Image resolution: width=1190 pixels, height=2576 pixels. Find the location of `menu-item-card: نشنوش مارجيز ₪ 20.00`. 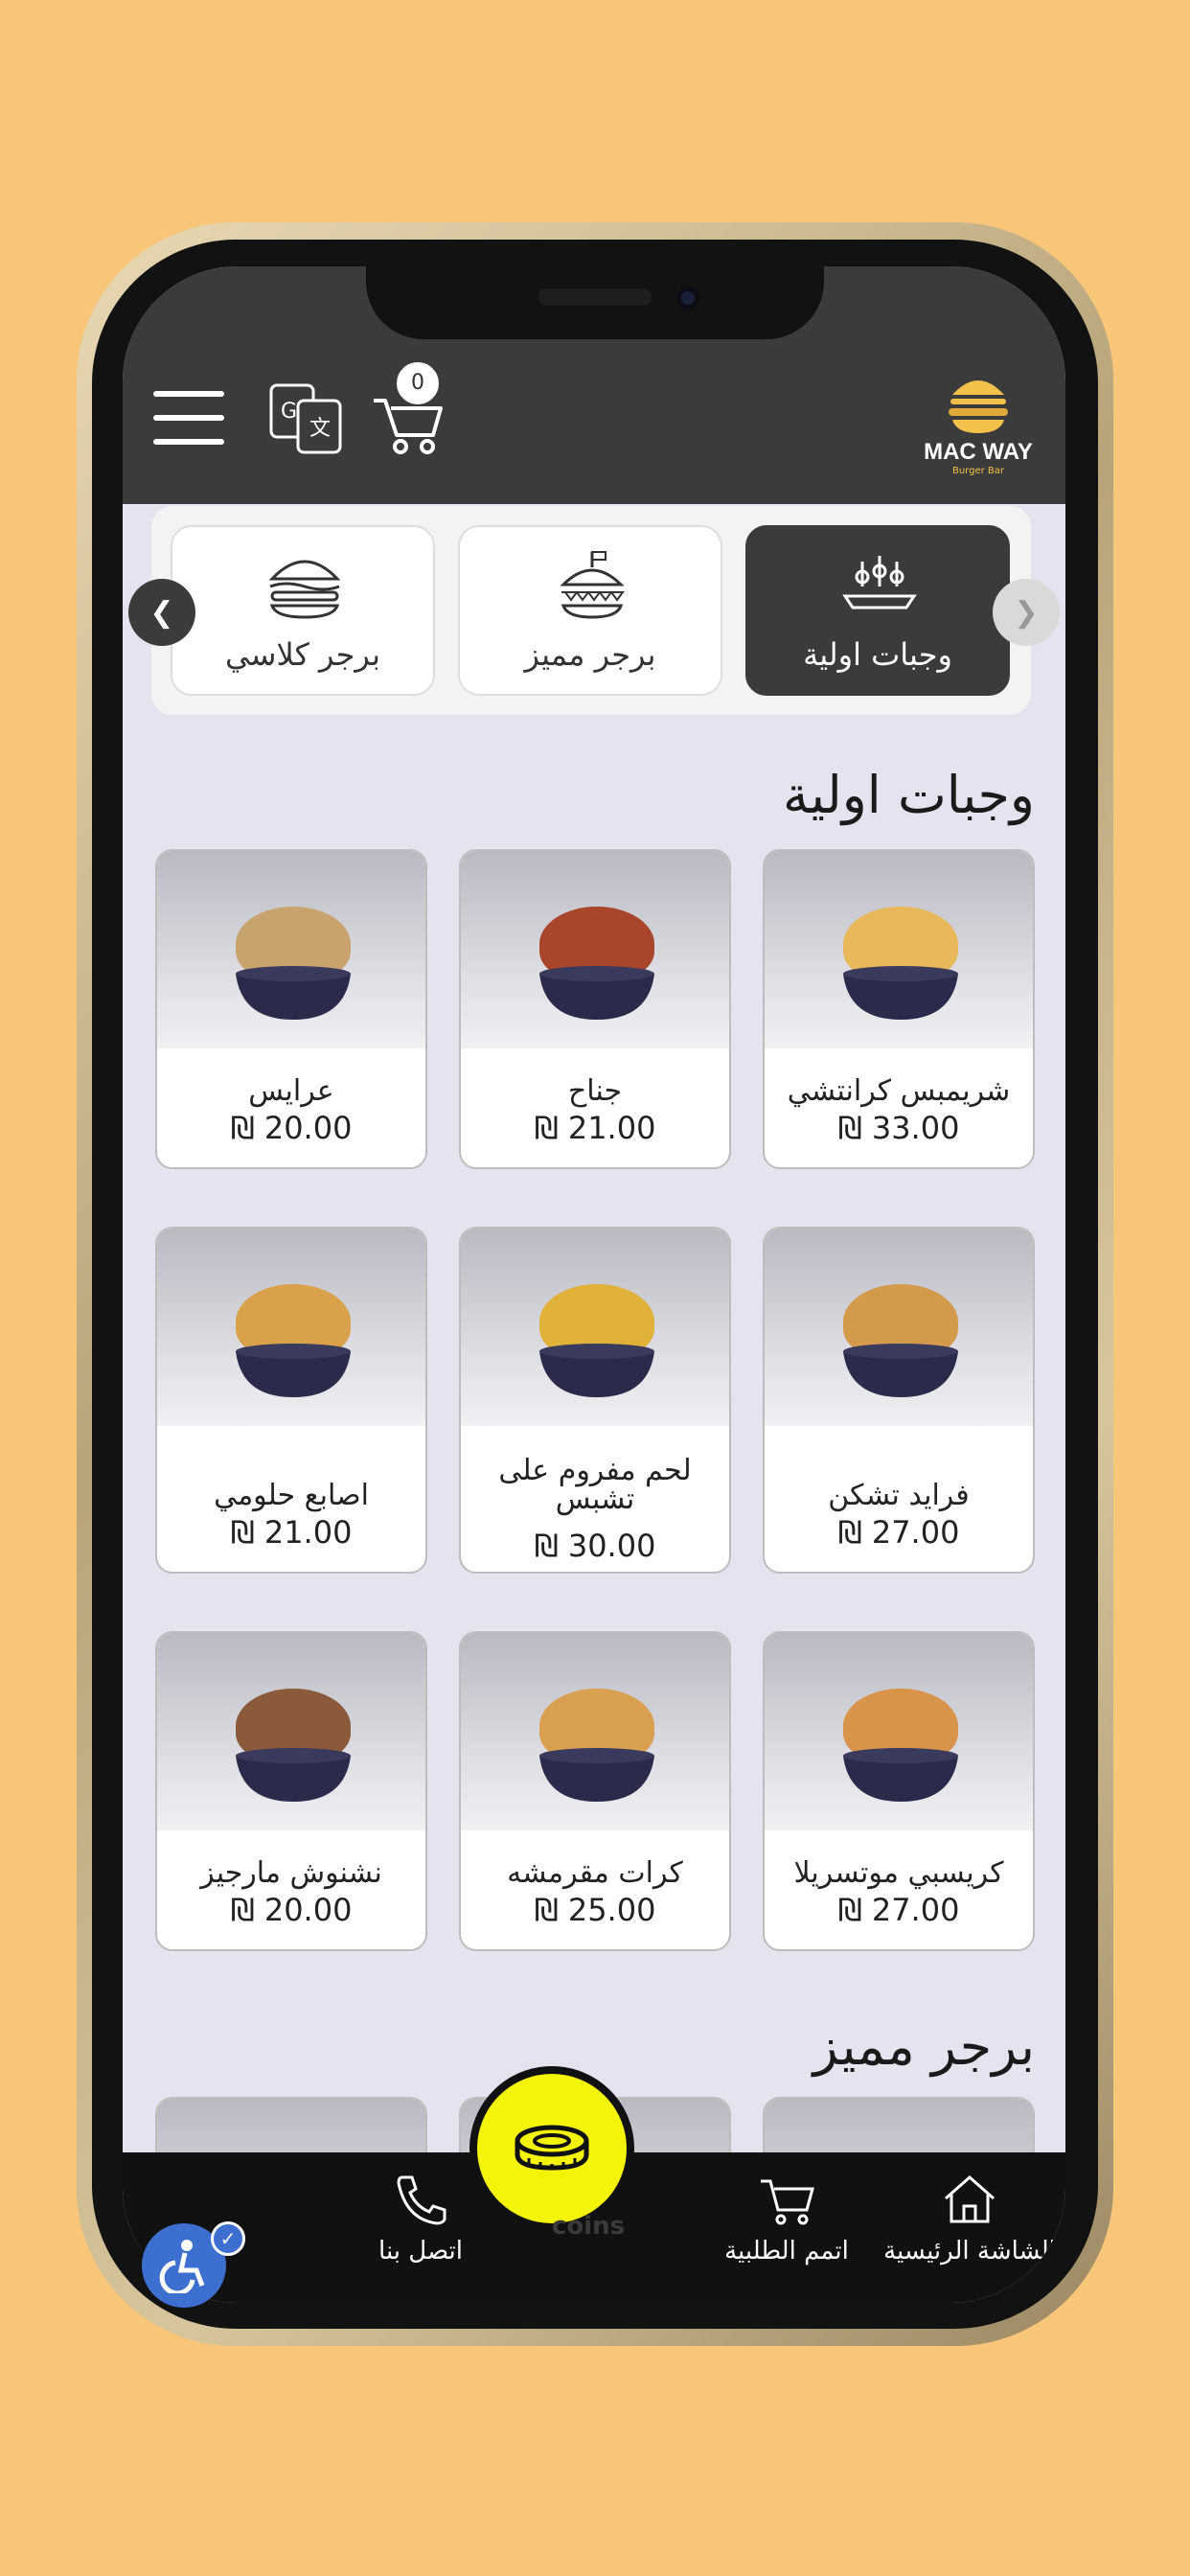

menu-item-card: نشنوش مارجيز ₪ 20.00 is located at coordinates (291, 1791).